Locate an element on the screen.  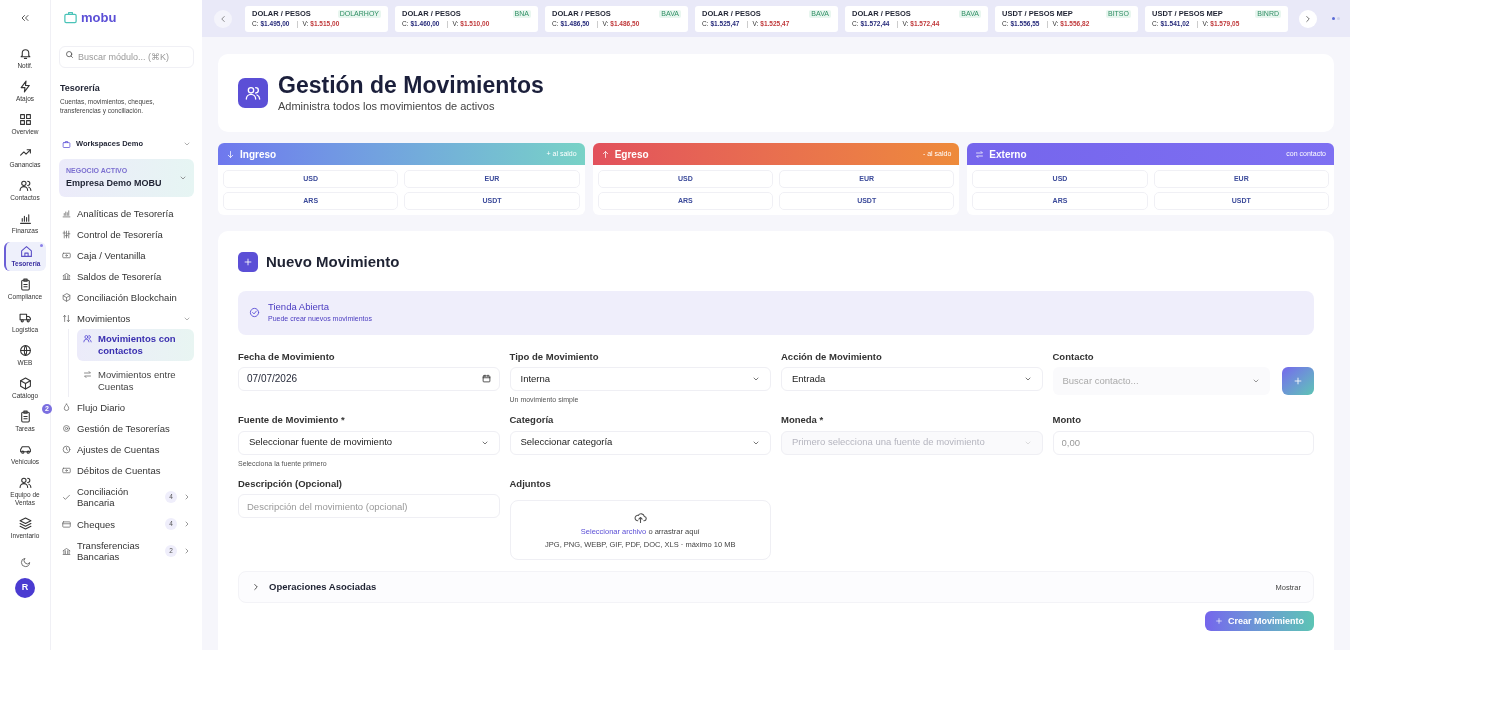
drop-icon is located at coordinates (66, 407).